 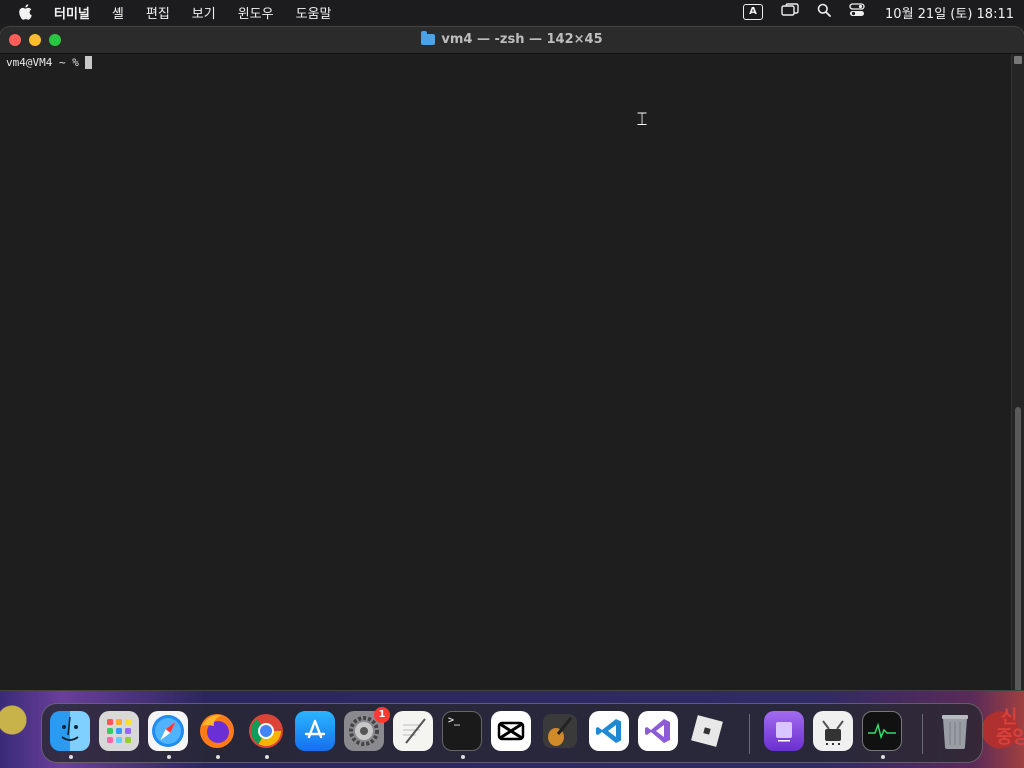 I want to click on trash-icon, so click(x=955, y=731).